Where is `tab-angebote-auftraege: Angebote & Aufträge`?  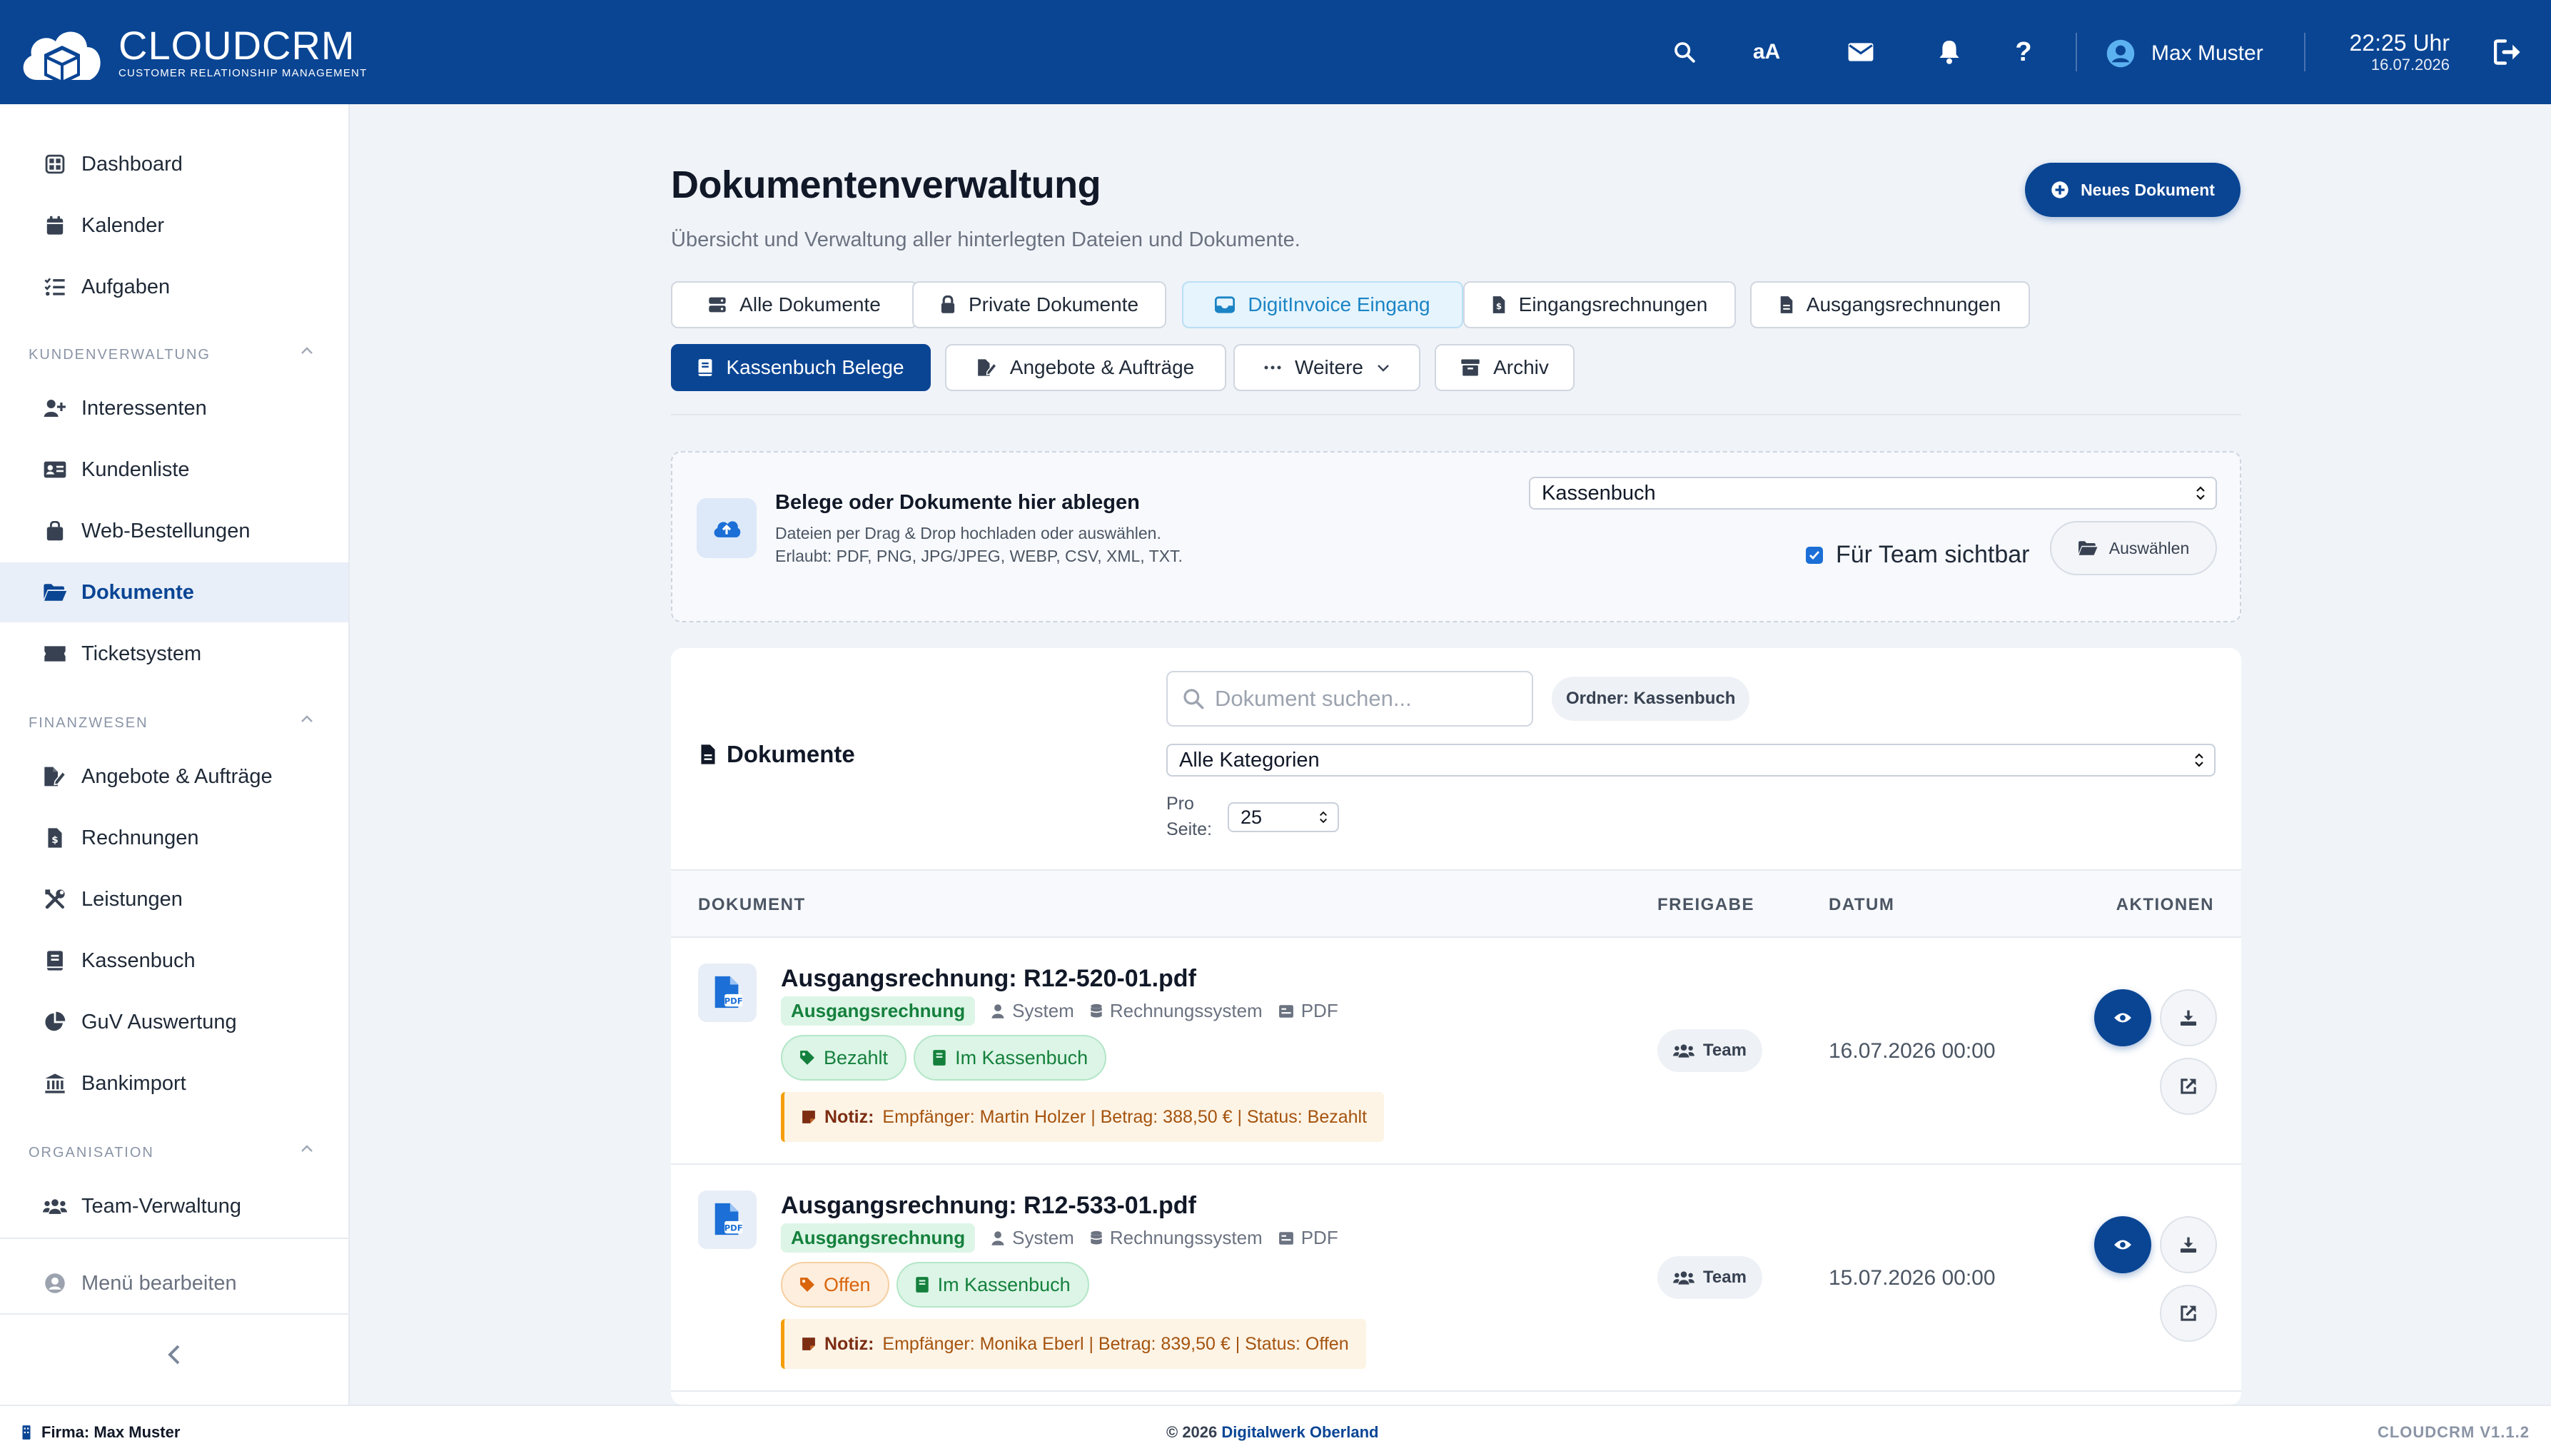 tab-angebote-auftraege: Angebote & Aufträge is located at coordinates (1085, 367).